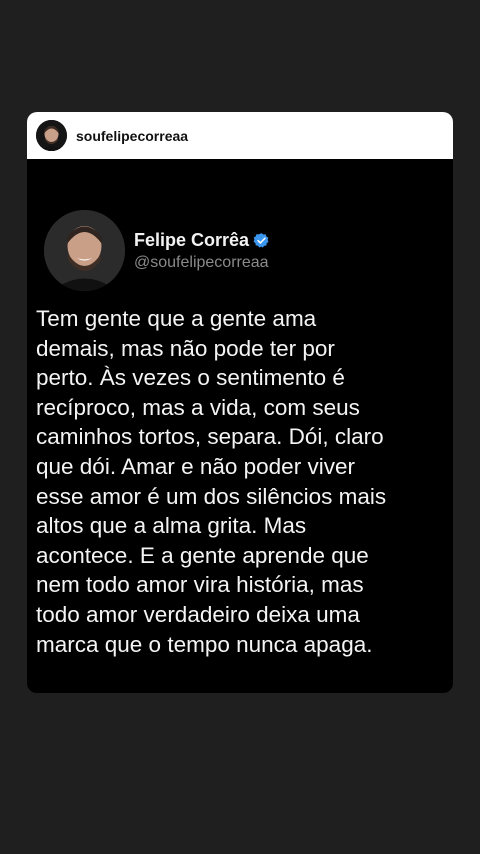 This screenshot has width=480, height=854. What do you see at coordinates (185, 348) in the screenshot?
I see `post-text-line: demais, mas não pode ter por` at bounding box center [185, 348].